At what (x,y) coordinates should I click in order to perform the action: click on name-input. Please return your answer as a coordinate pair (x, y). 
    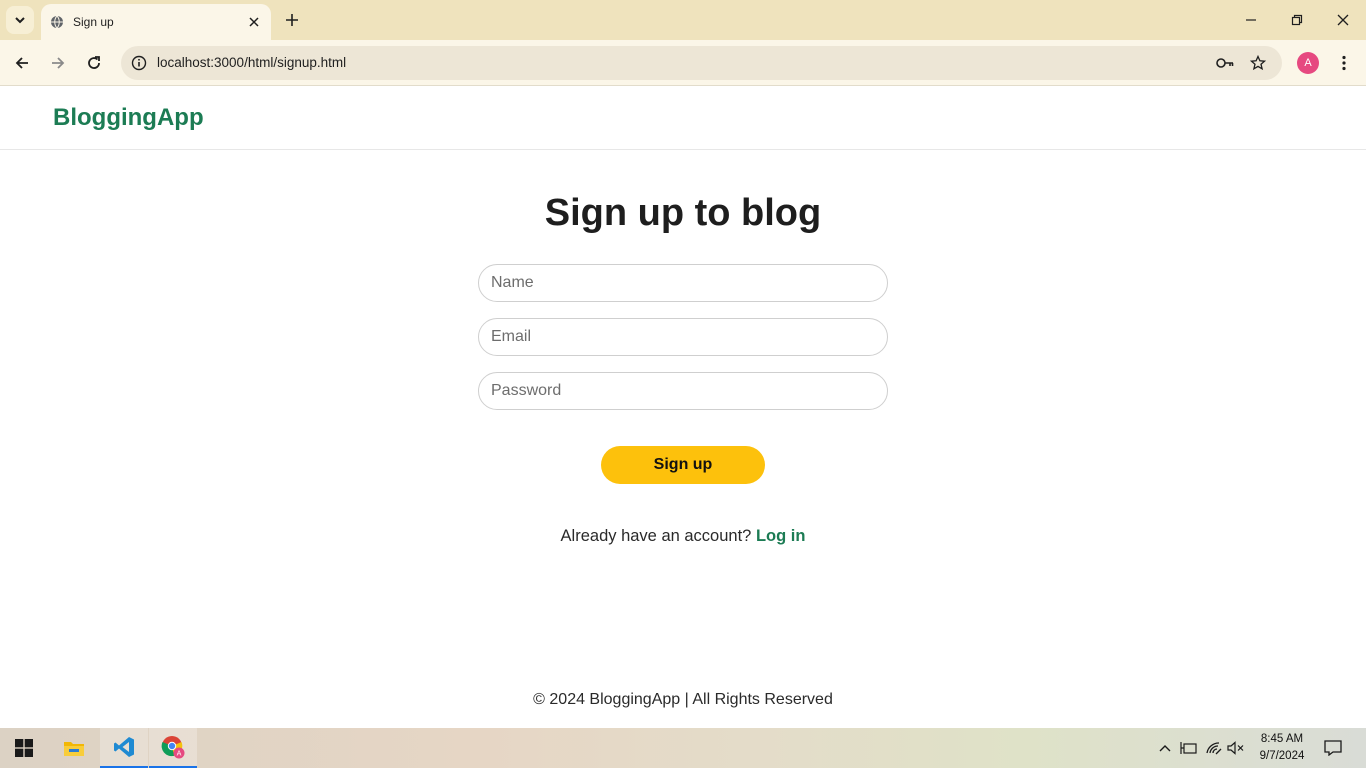
    Looking at the image, I should click on (683, 283).